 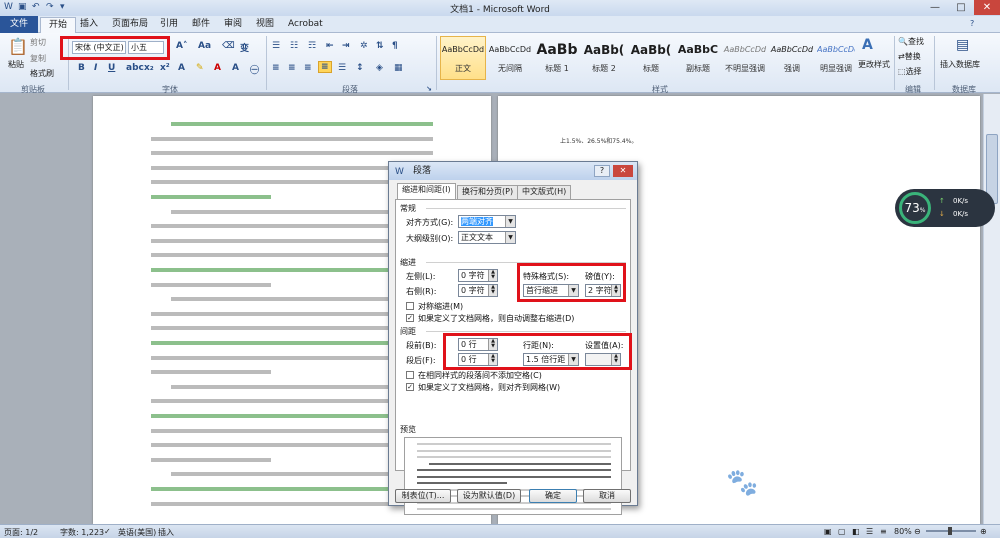 What do you see at coordinates (960, 64) in the screenshot?
I see `insert-database-button: 插入数据库` at bounding box center [960, 64].